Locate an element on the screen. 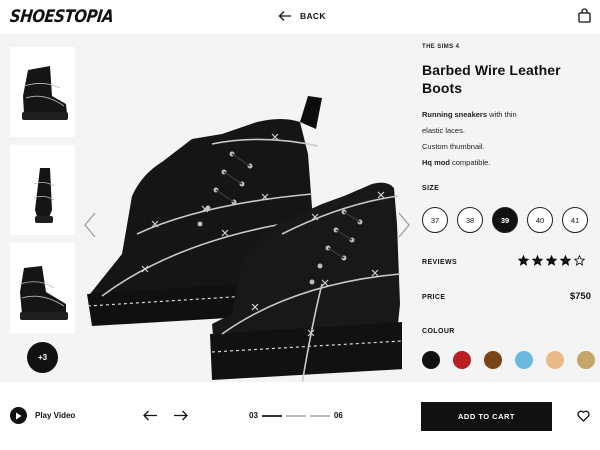 The width and height of the screenshot is (600, 450). rating-stars is located at coordinates (551, 260).